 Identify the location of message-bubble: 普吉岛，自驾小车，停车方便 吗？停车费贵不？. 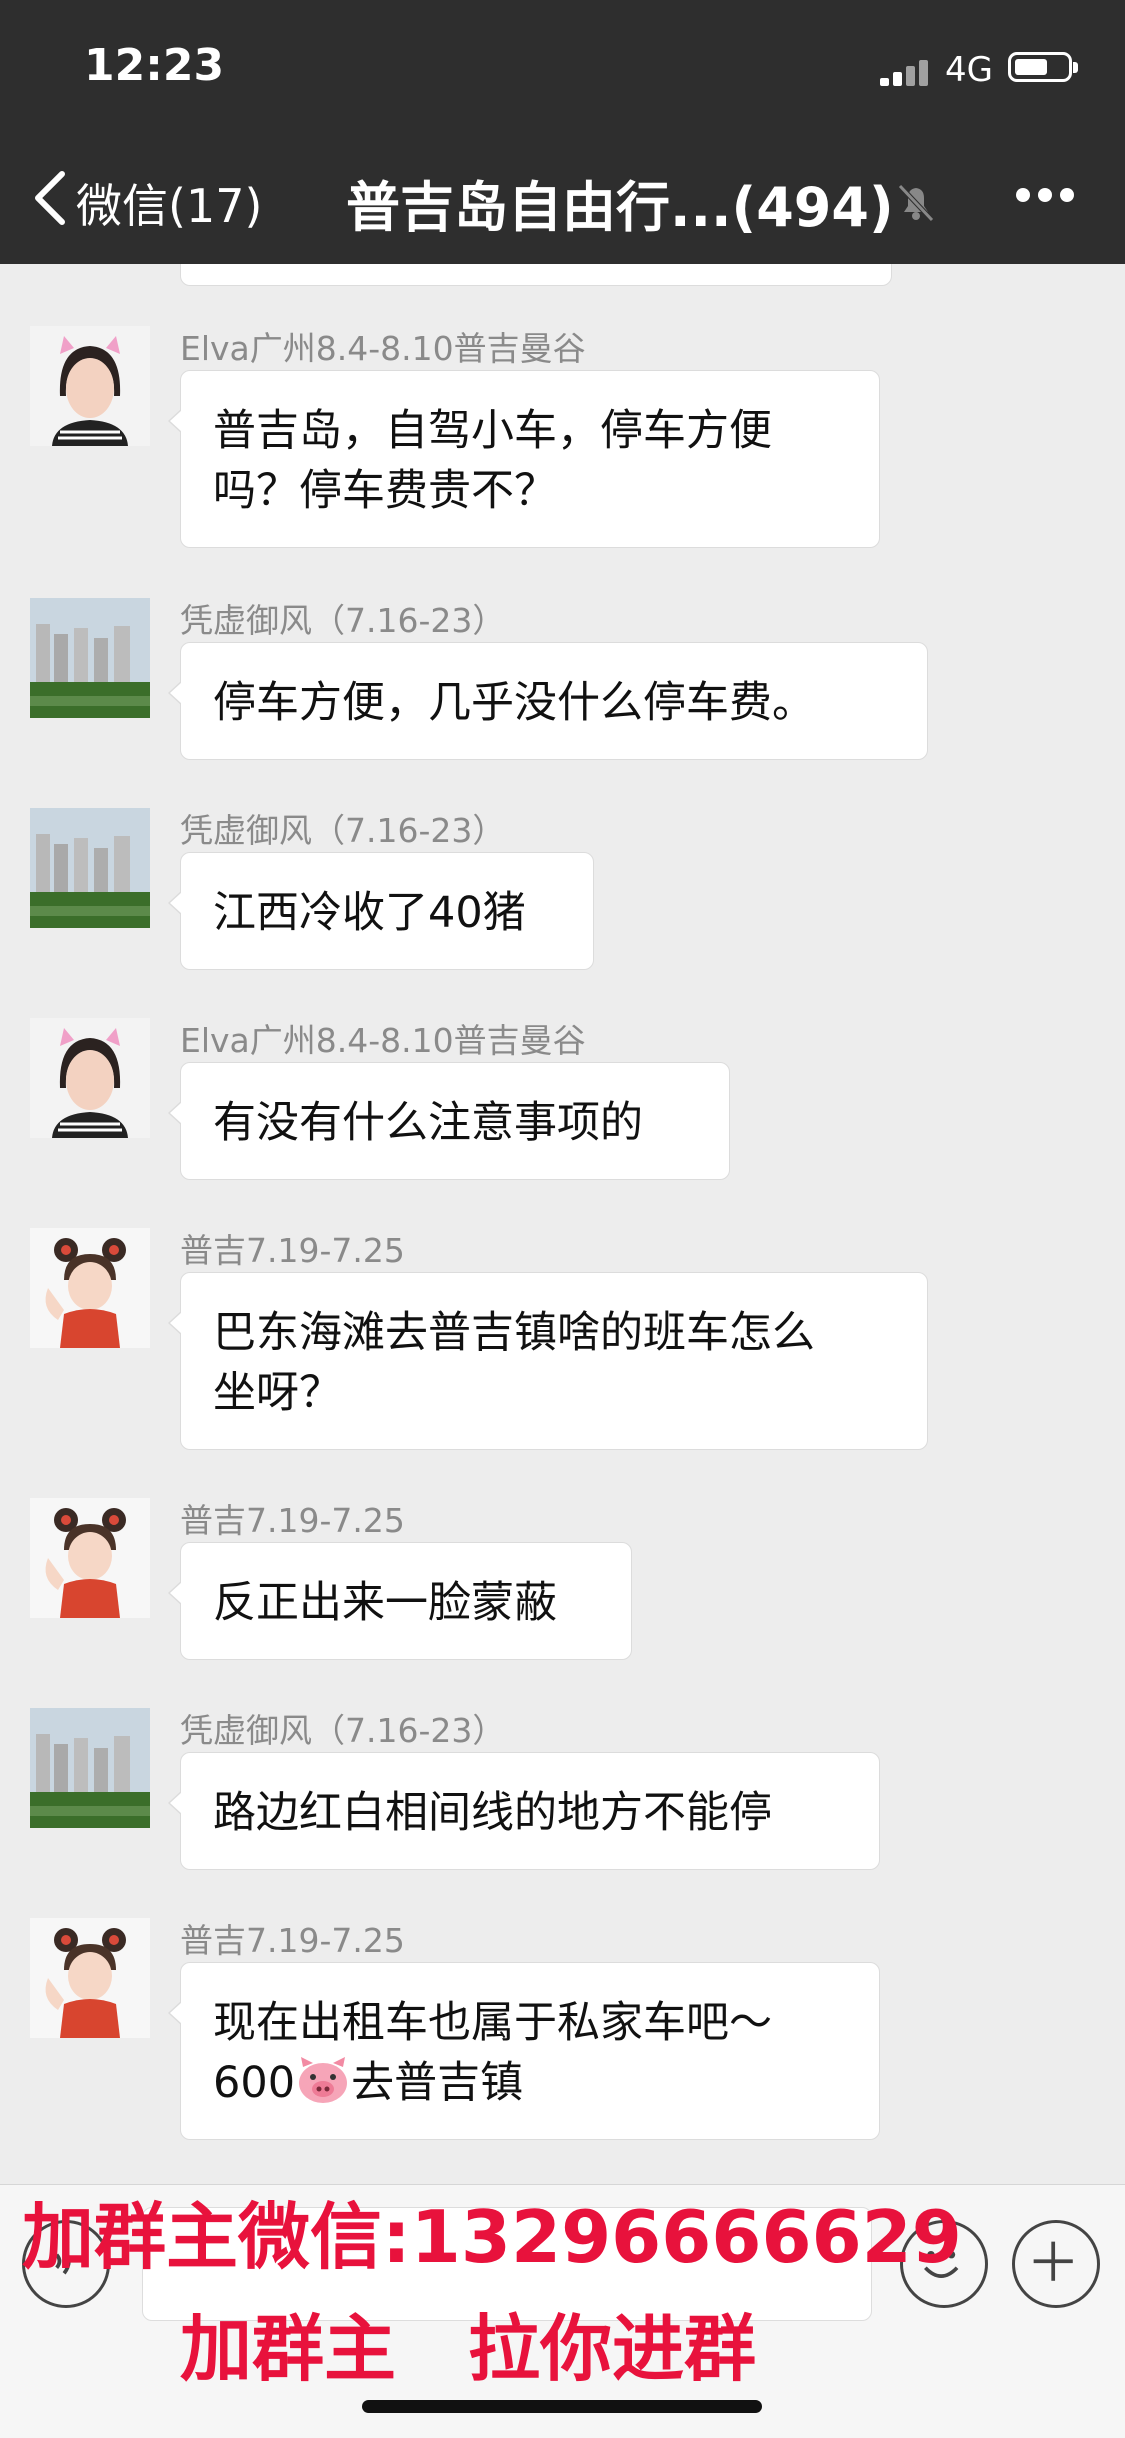
(524, 459).